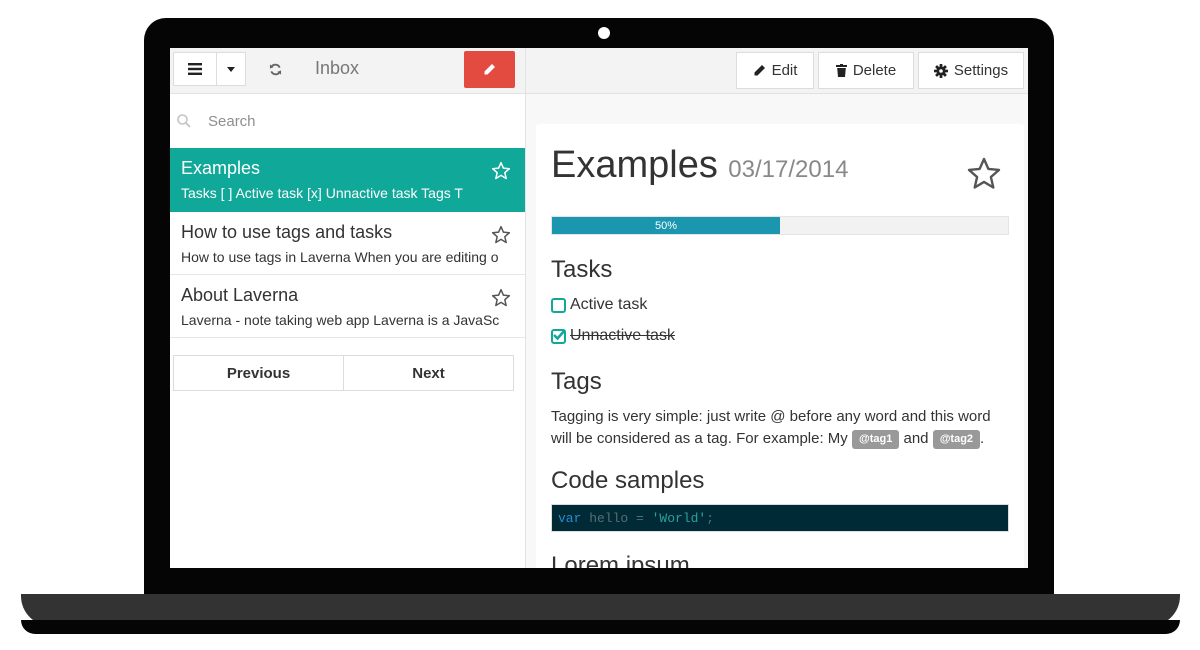 The height and width of the screenshot is (650, 1200). What do you see at coordinates (240, 295) in the screenshot?
I see `note-title: About Laverna` at bounding box center [240, 295].